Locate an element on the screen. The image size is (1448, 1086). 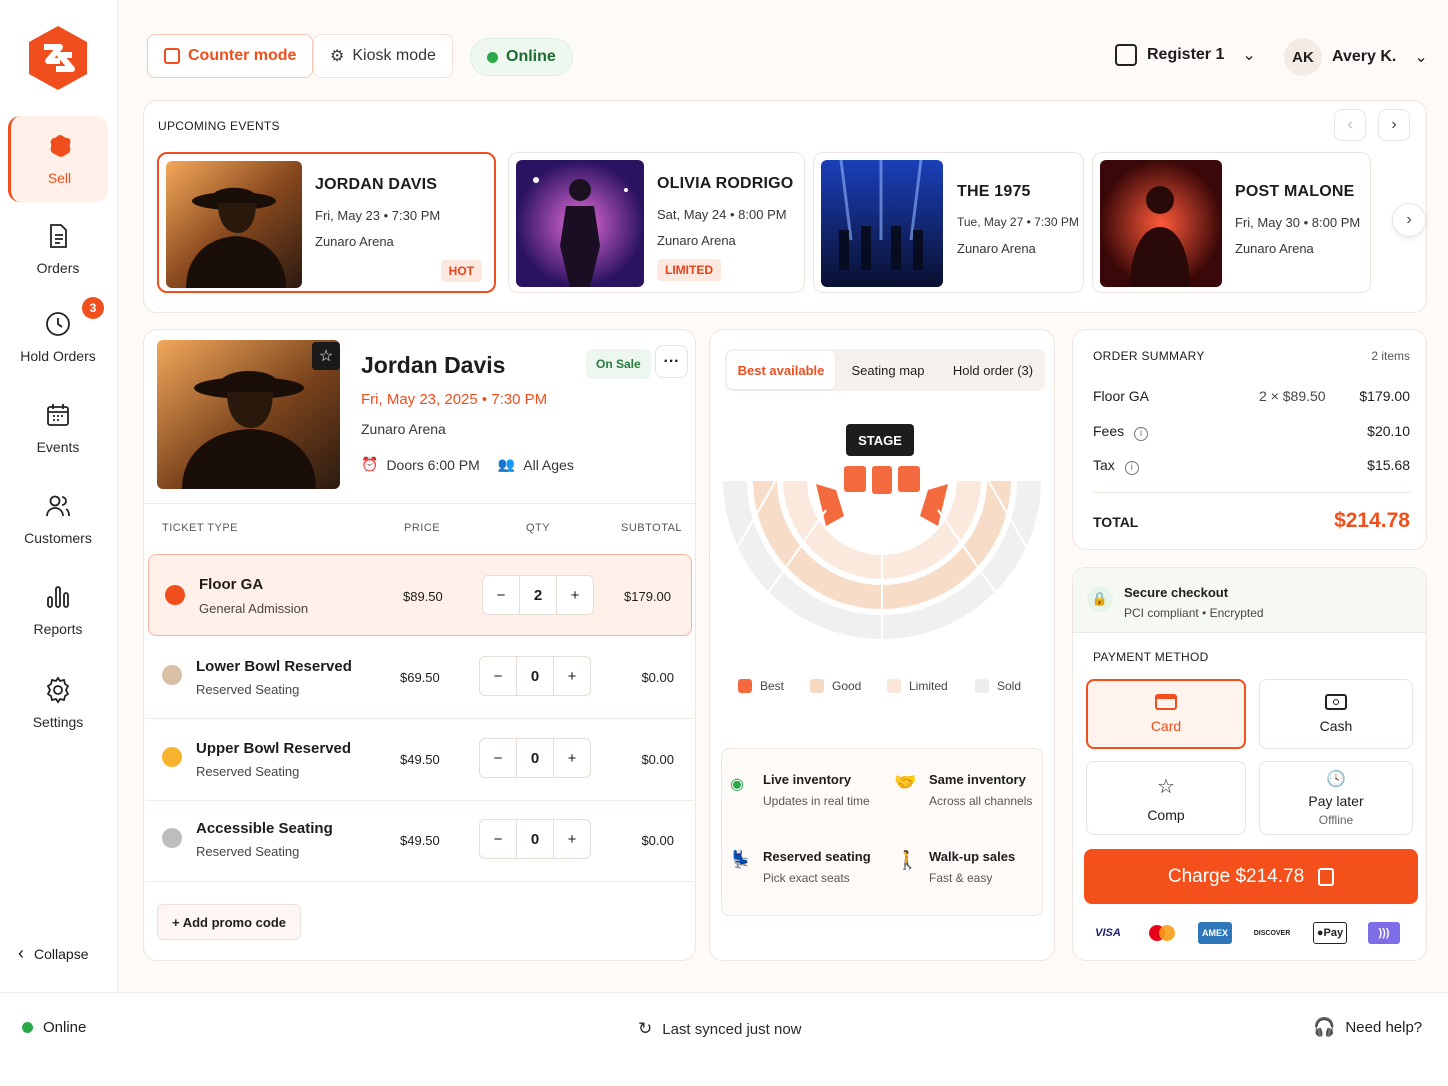
hot-tag: HOT is located at coordinates (461, 271).